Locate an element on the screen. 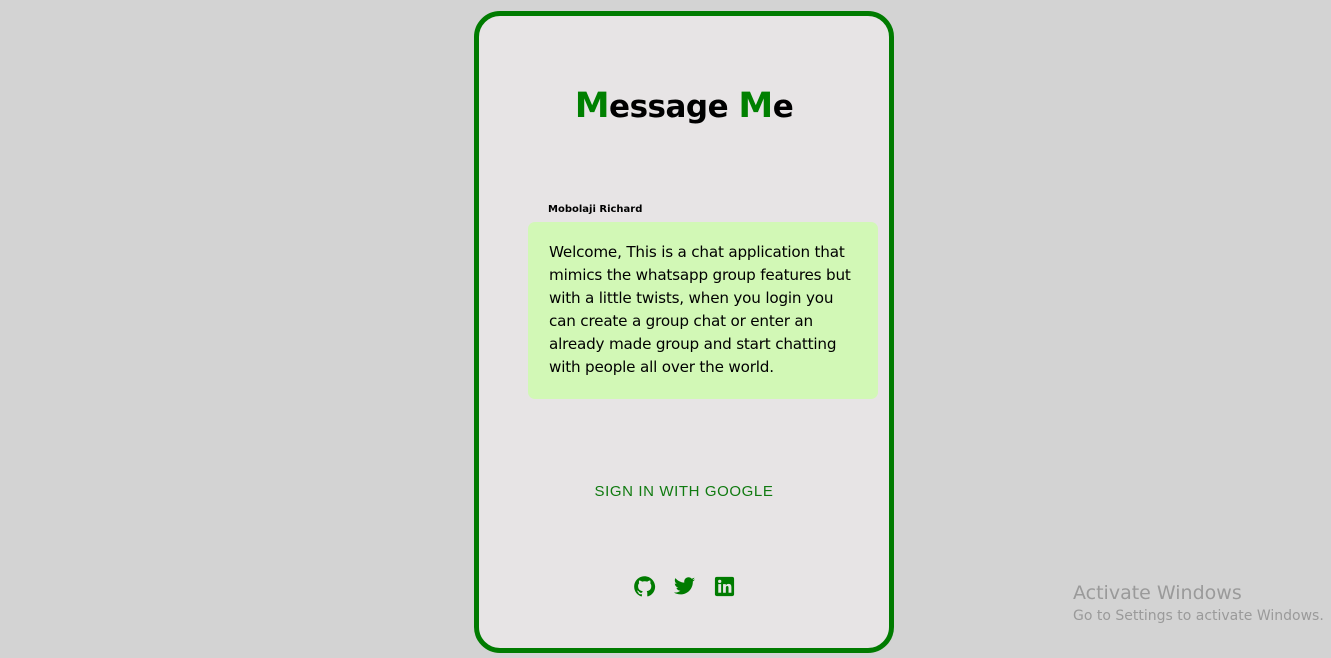 This screenshot has height=658, width=1331. linkedin-icon is located at coordinates (724, 586).